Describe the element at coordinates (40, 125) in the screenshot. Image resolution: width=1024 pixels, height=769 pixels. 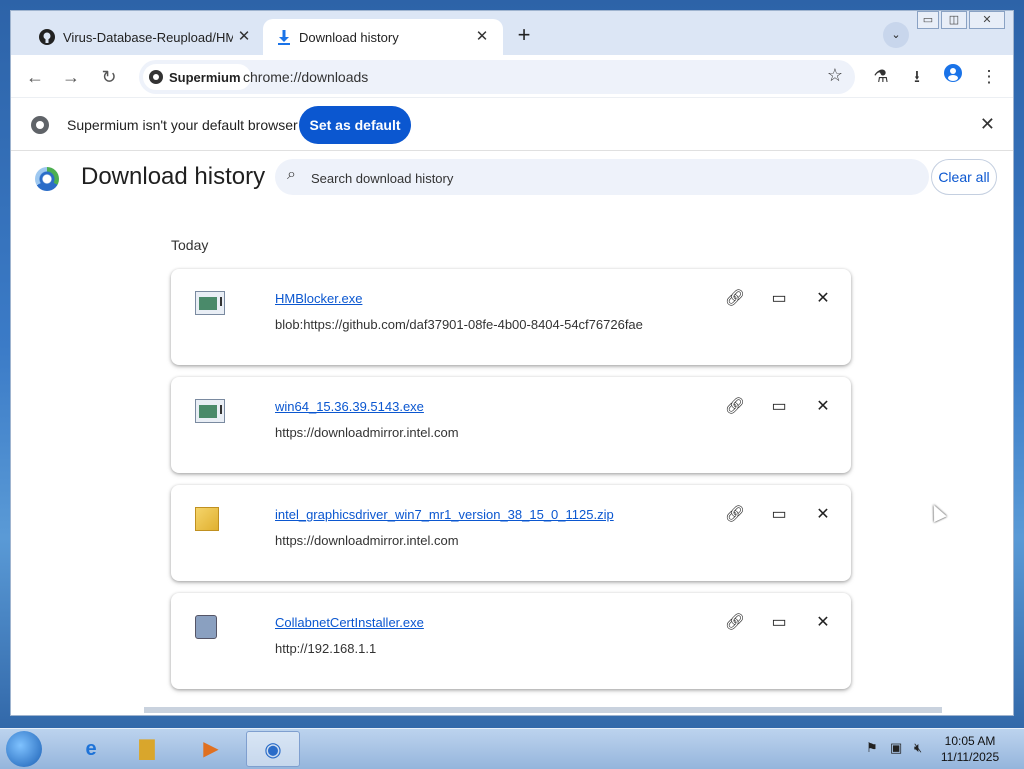
I see `browser-icon` at that location.